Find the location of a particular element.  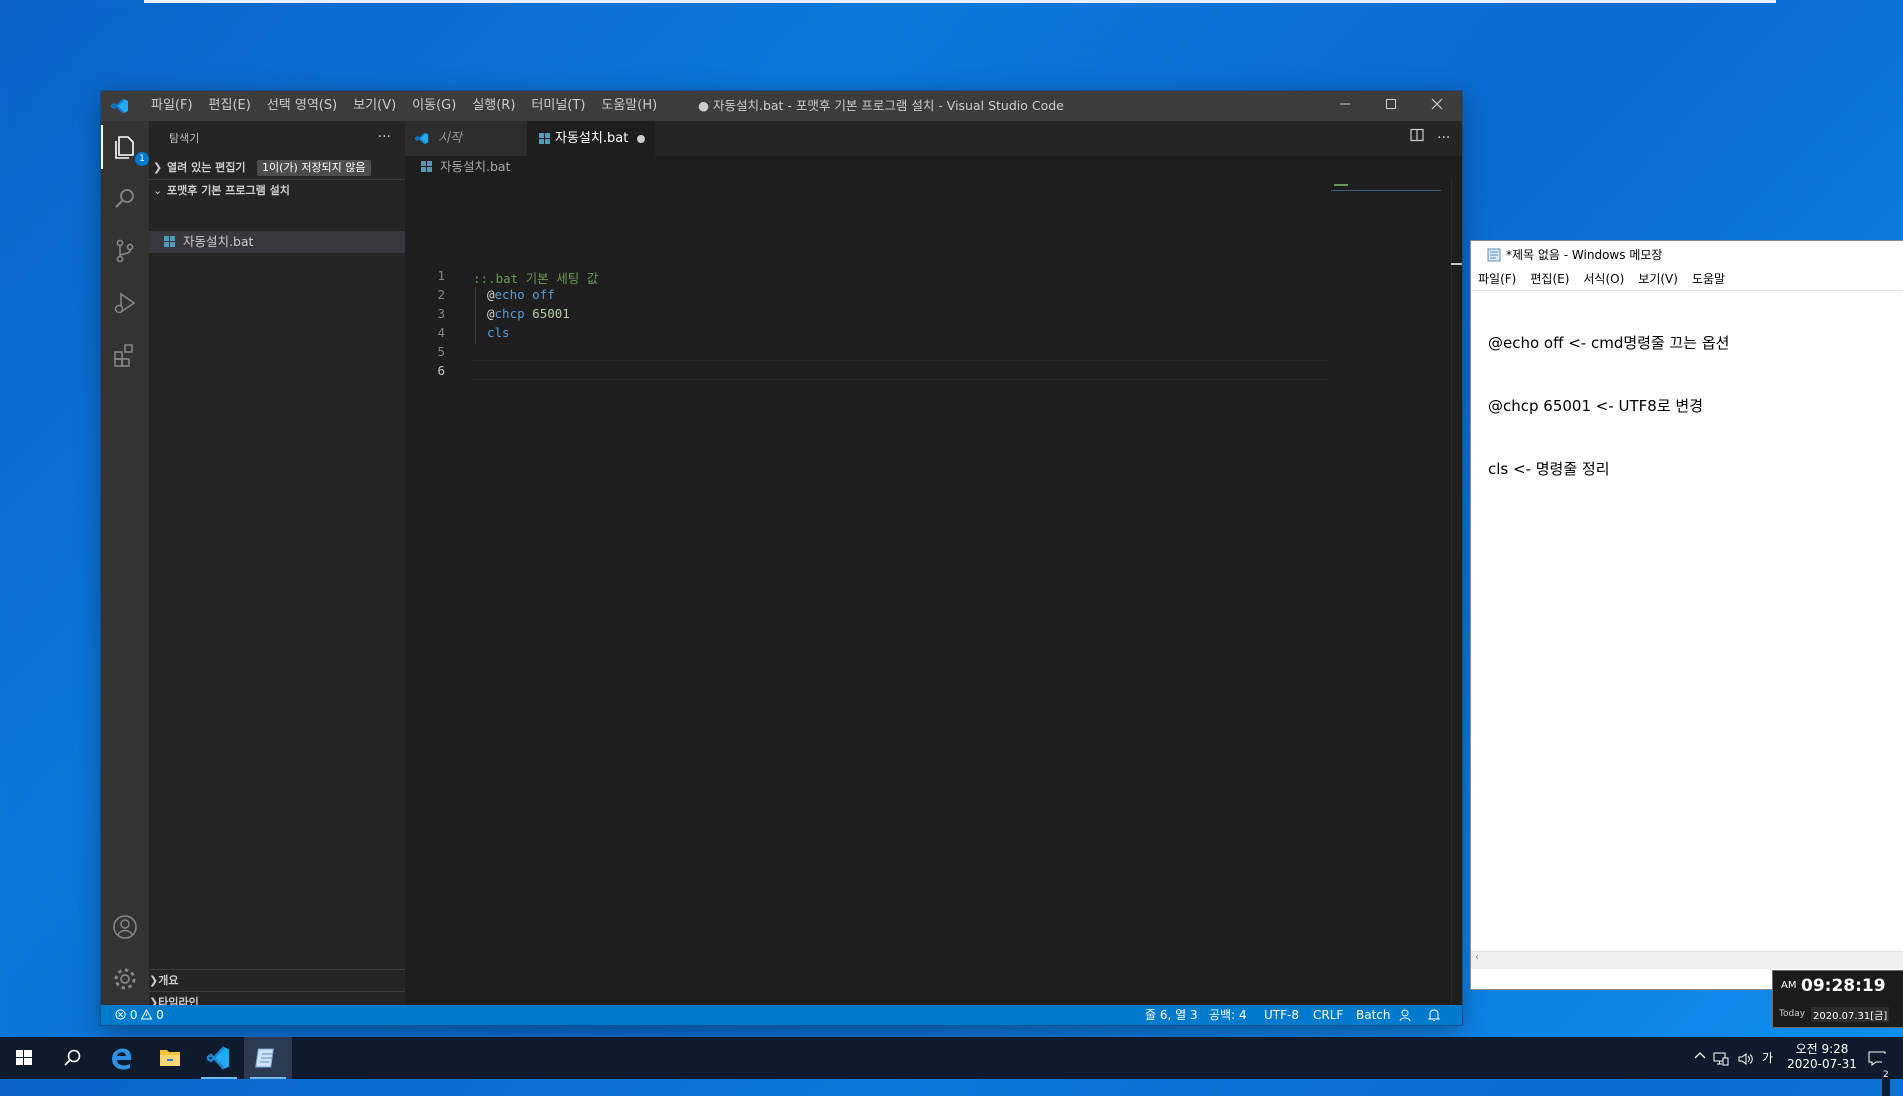

notepad-menu-file: 파일(F) is located at coordinates (1497, 279).